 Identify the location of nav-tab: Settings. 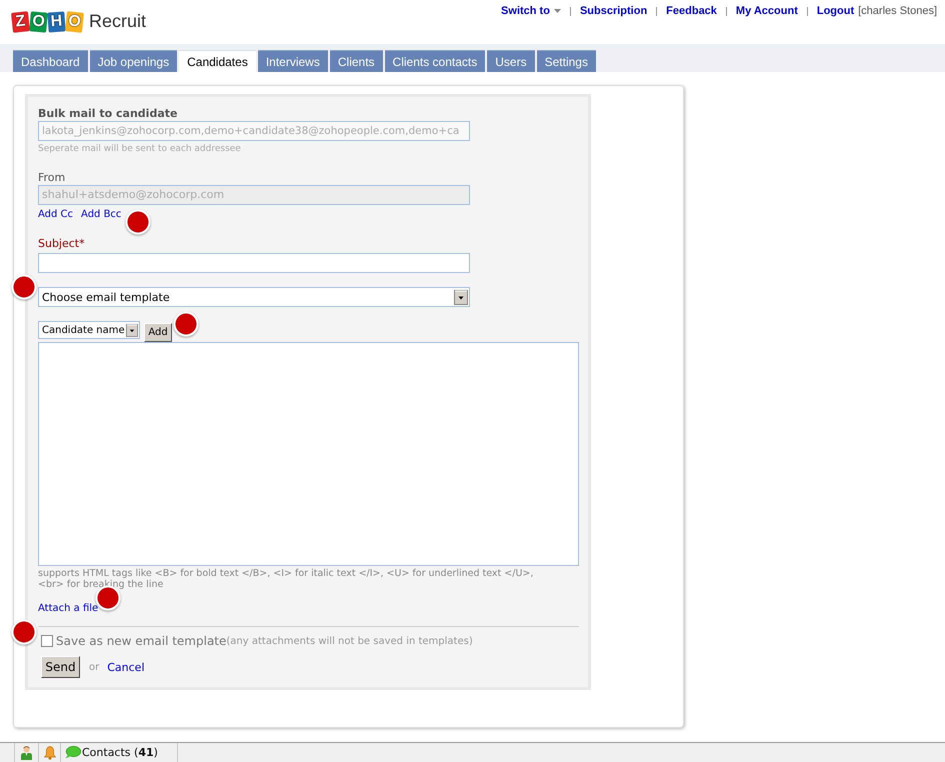
(566, 61).